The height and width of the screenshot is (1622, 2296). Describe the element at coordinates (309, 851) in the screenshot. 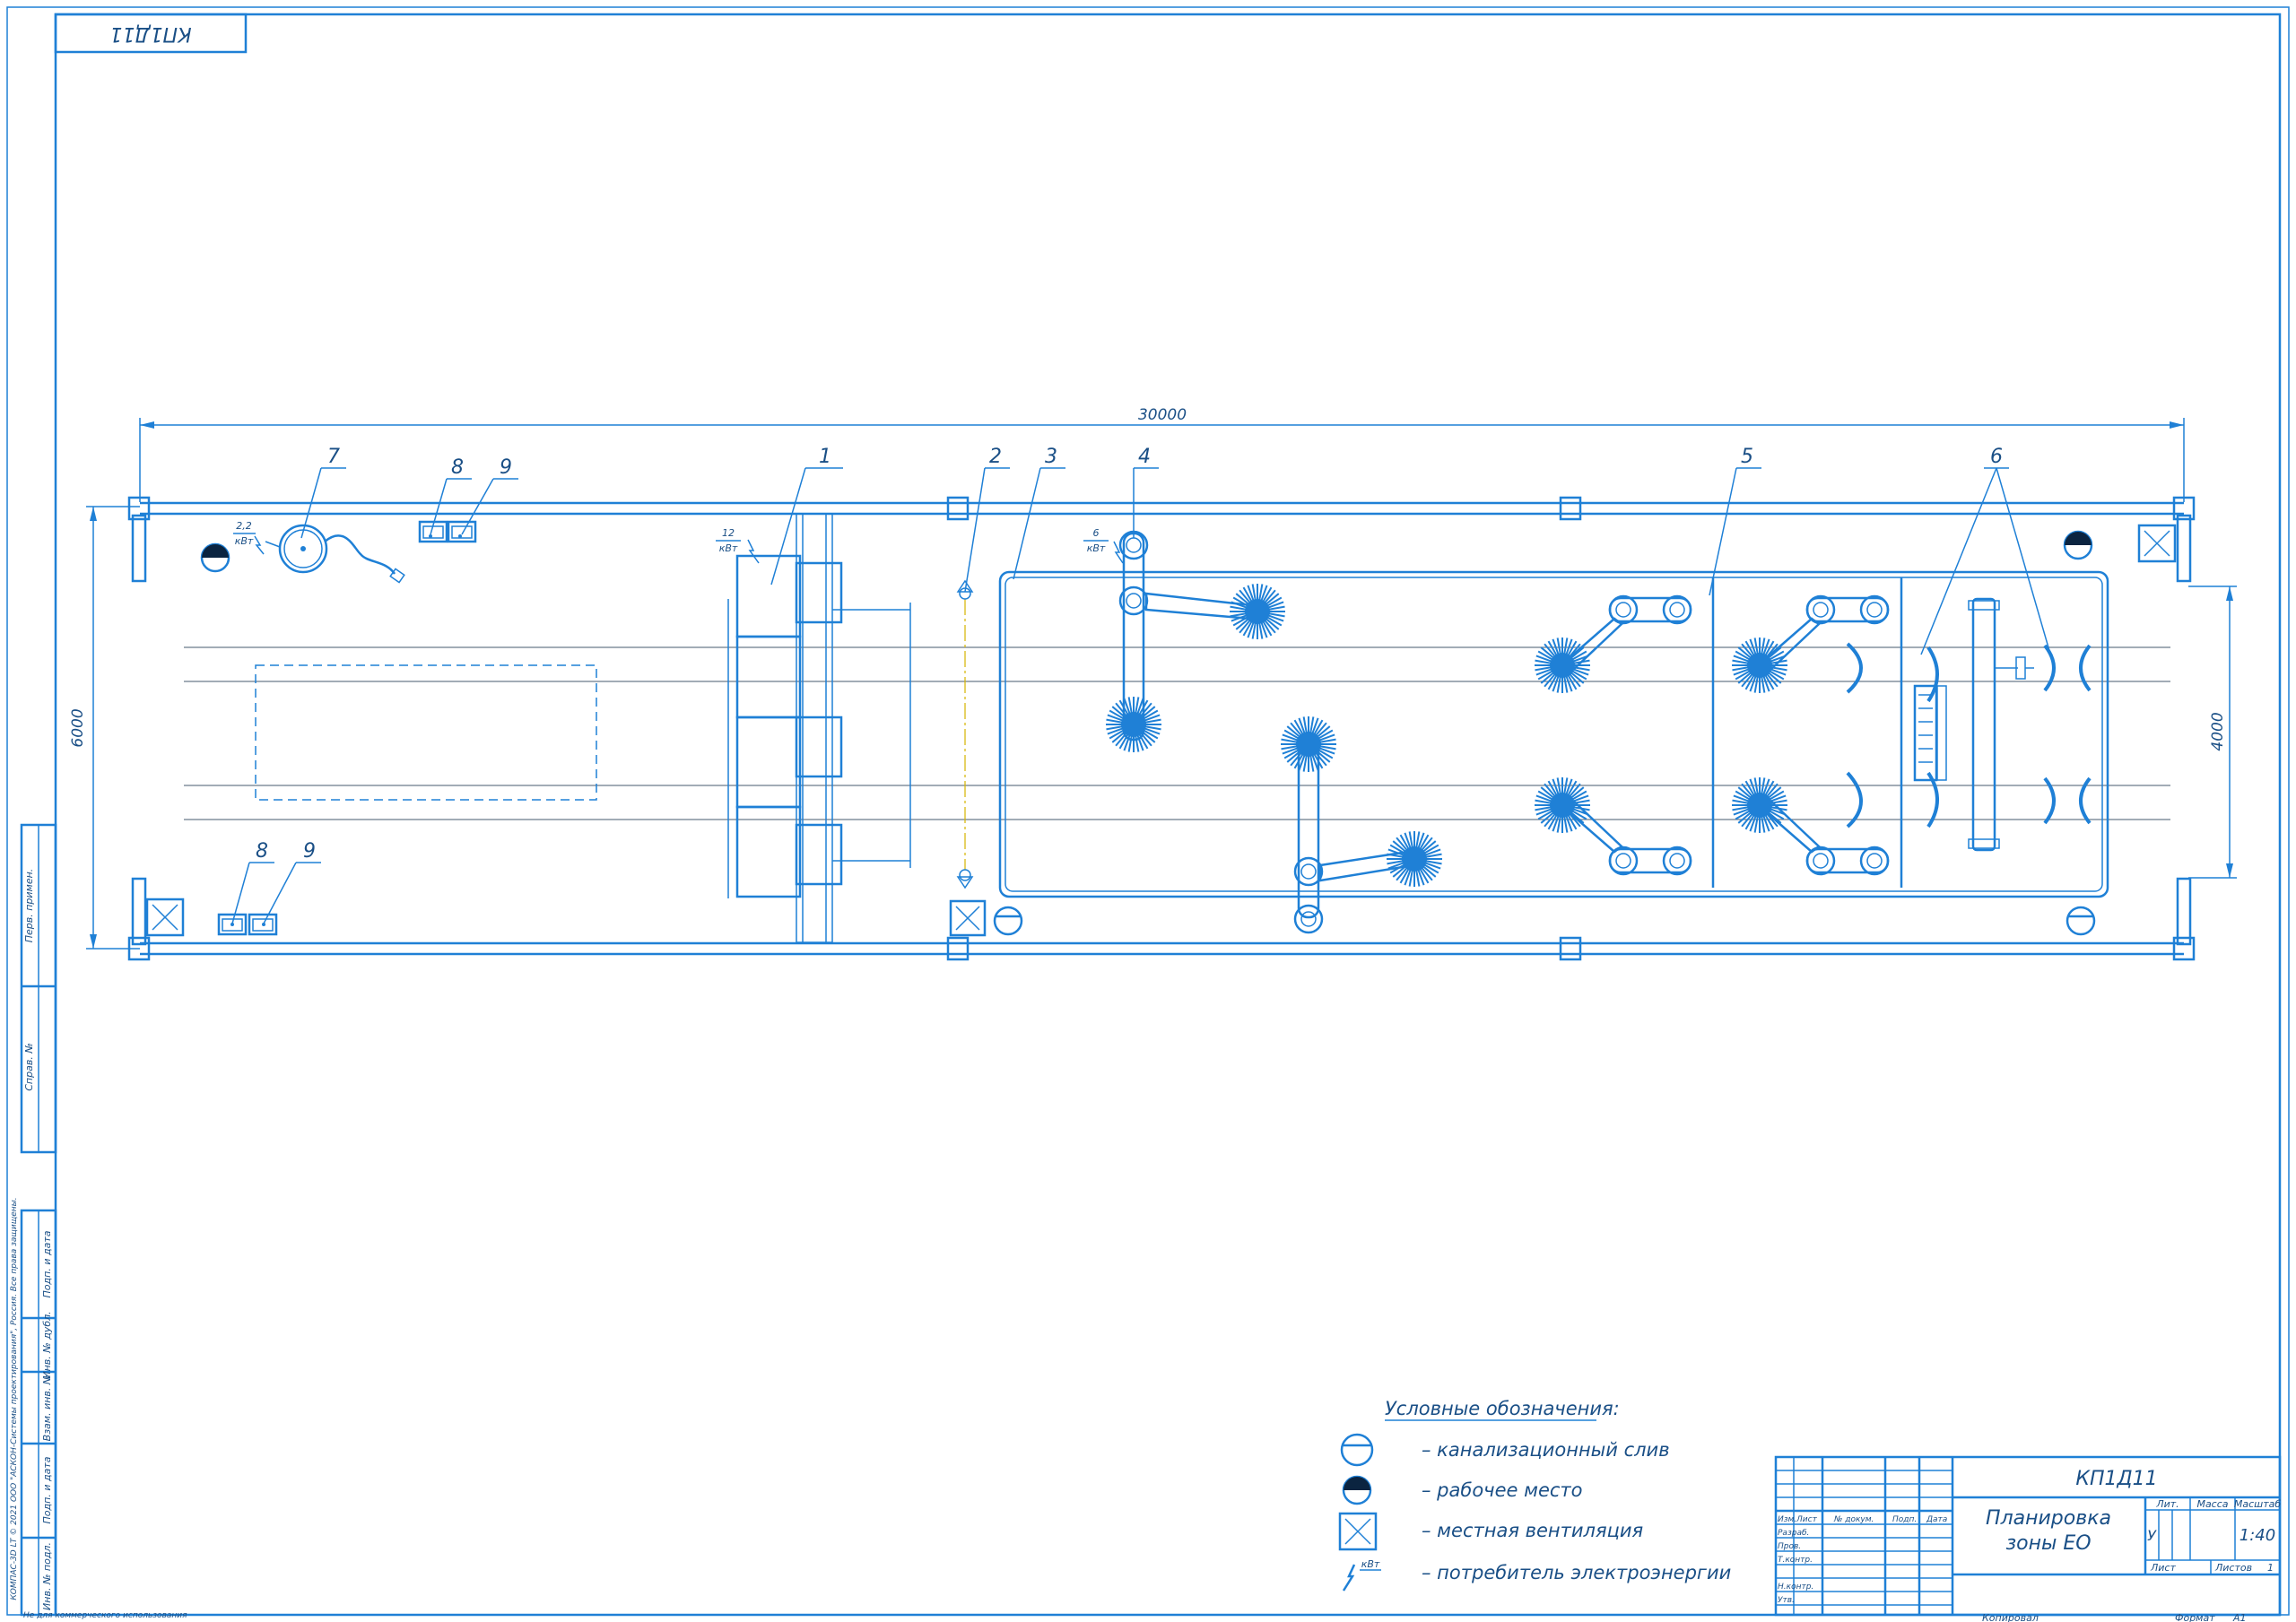

I see `svg-text: 9` at that location.